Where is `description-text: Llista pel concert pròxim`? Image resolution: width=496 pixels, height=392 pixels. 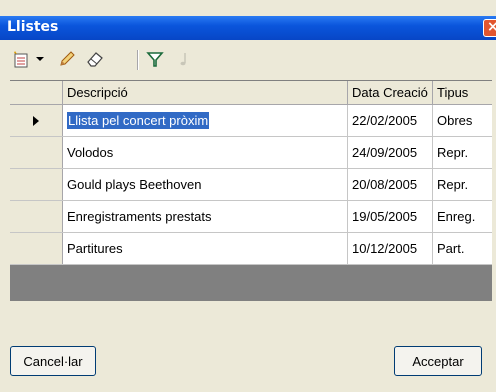
description-text: Llista pel concert pròxim is located at coordinates (138, 120).